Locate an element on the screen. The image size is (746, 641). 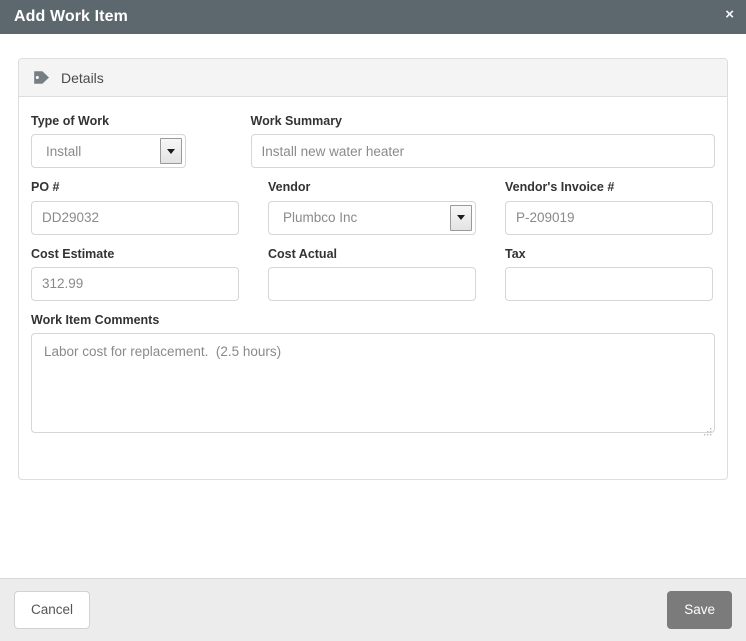
cancel-button: Cancel is located at coordinates (52, 610).